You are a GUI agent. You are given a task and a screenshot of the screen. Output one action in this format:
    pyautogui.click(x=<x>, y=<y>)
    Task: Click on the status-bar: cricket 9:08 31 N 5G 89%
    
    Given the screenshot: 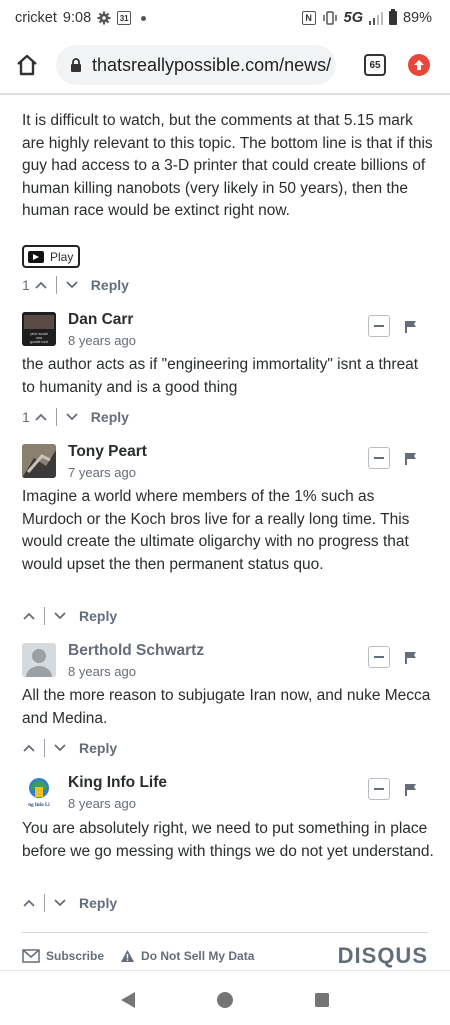 What is the action you would take?
    pyautogui.click(x=225, y=18)
    